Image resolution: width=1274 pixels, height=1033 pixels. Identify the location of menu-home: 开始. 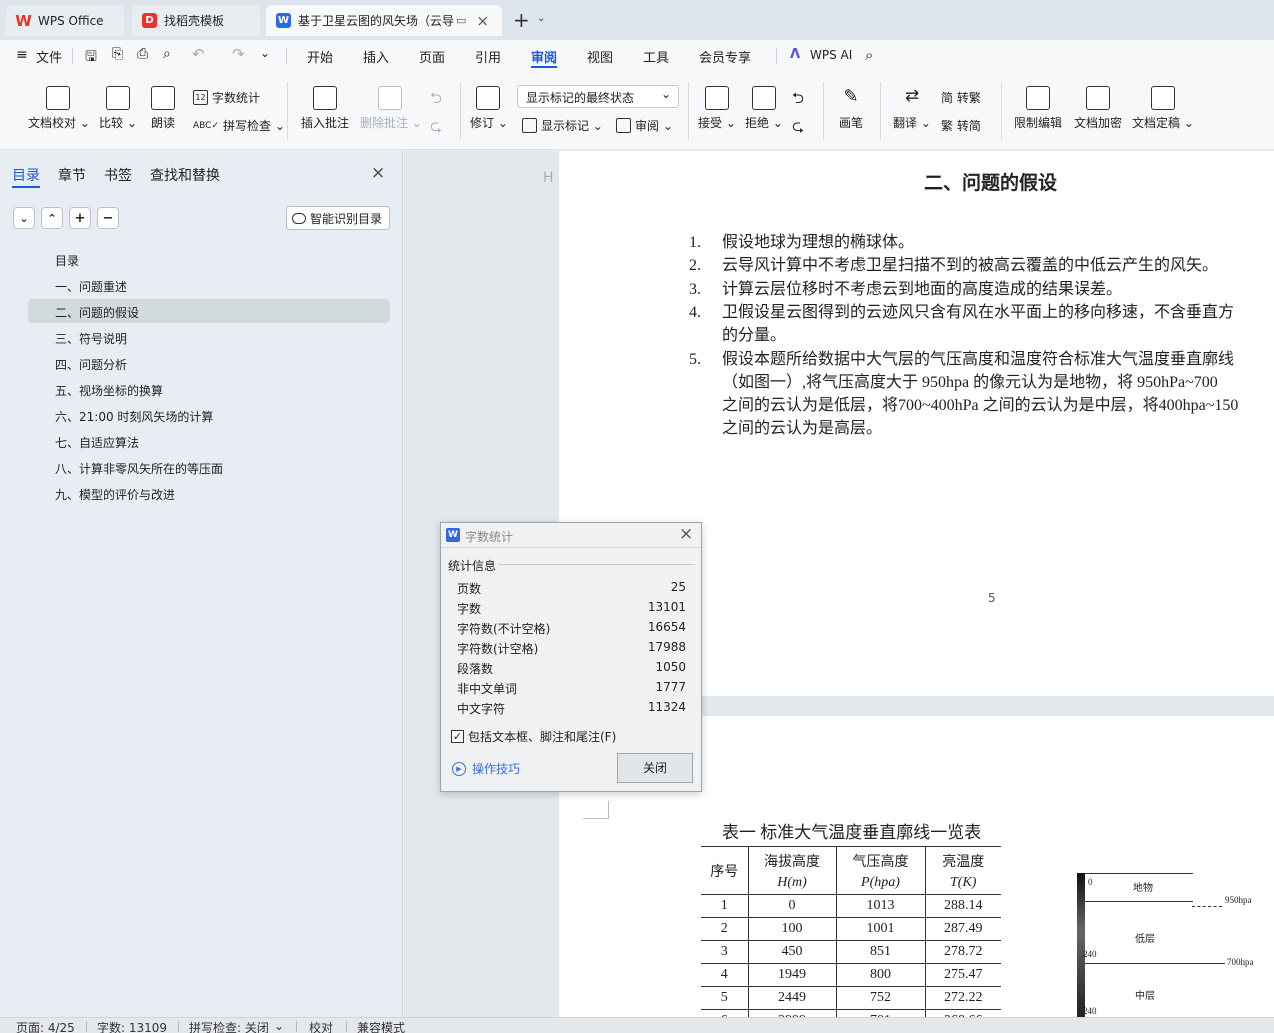
(320, 56).